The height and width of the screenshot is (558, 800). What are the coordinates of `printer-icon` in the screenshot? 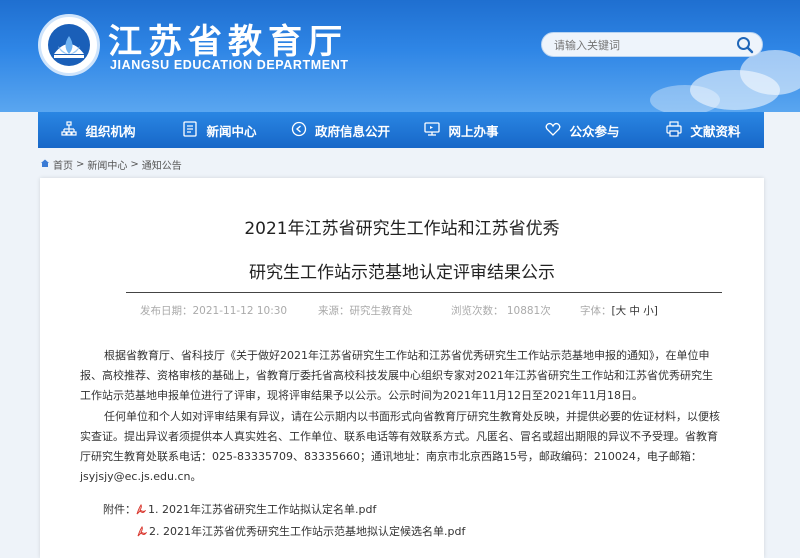 It's located at (674, 130).